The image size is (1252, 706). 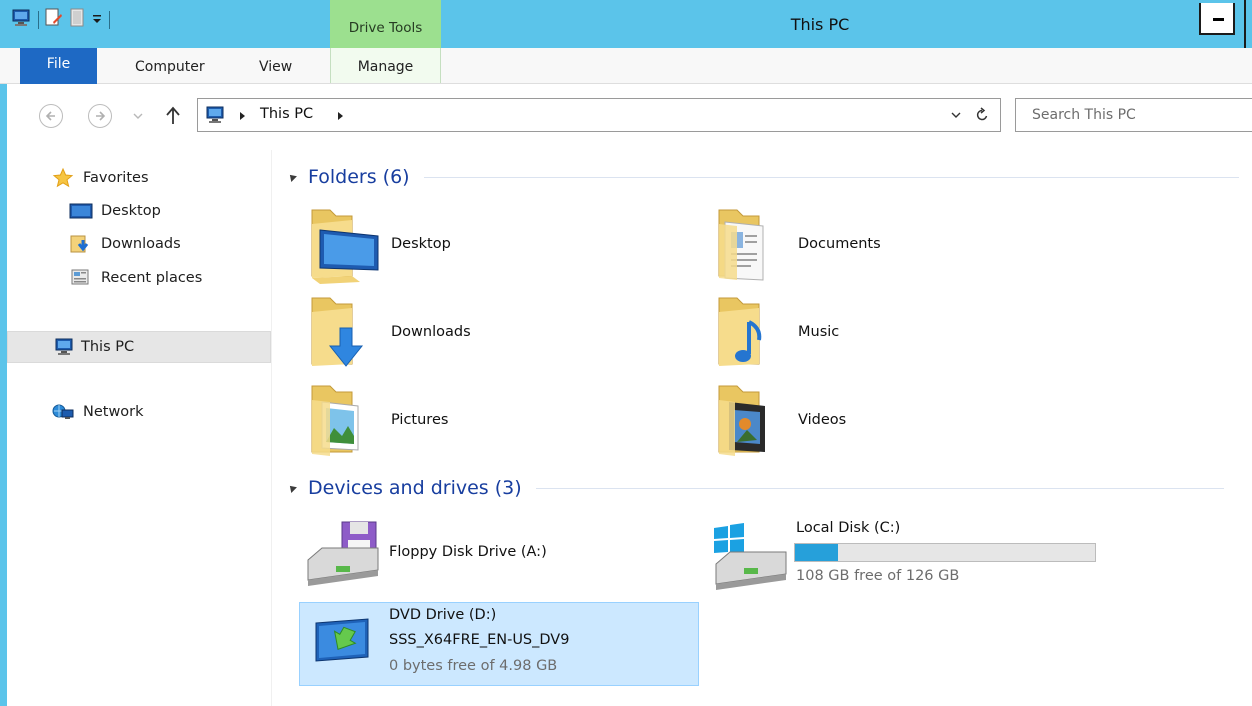 I want to click on drive-name: Floppy Disk Drive (A:), so click(x=468, y=552).